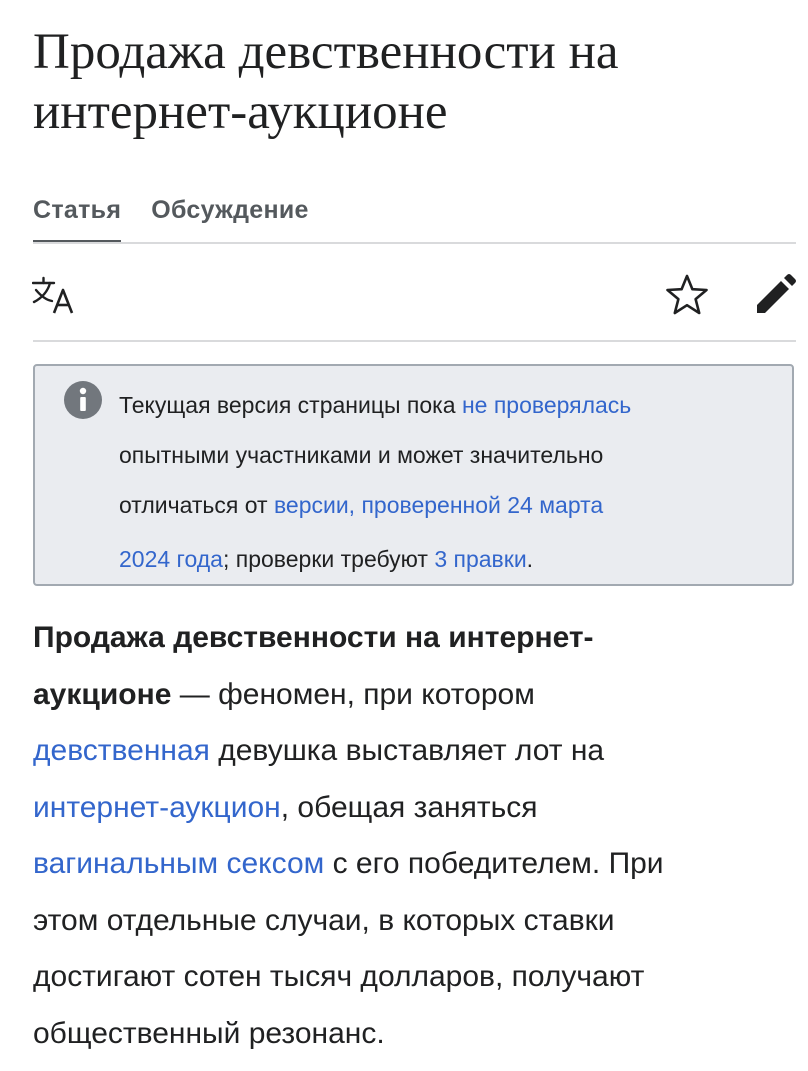 The width and height of the screenshot is (808, 1071). Describe the element at coordinates (480, 559) in the screenshot. I see `pending-edits-link: 3 правки` at that location.